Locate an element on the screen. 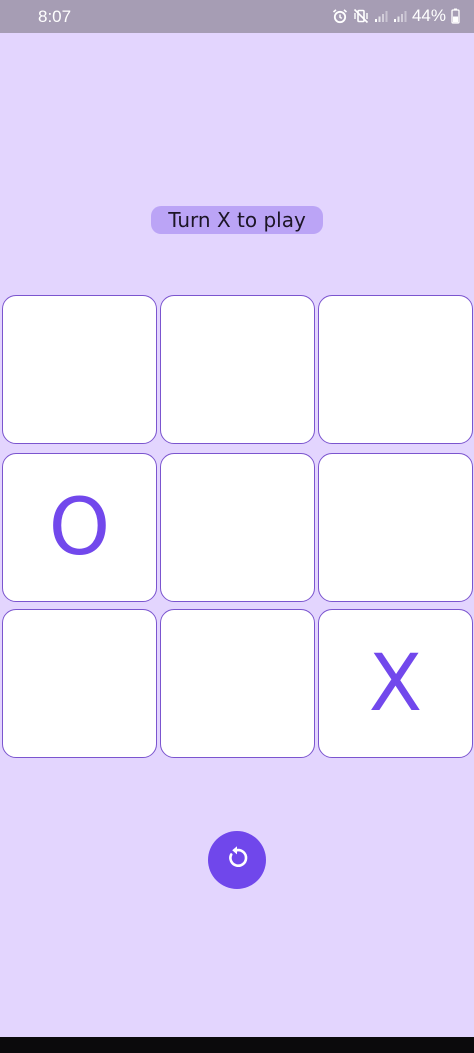 The height and width of the screenshot is (1053, 474). turn-indicator: Turn X to play is located at coordinates (237, 220).